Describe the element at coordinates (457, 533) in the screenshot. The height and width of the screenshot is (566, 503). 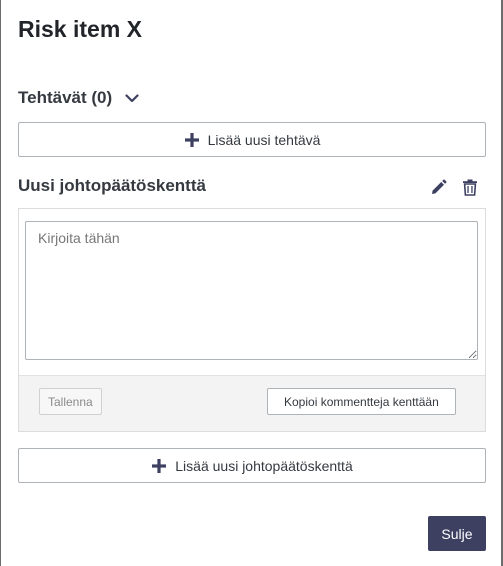
I see `close-button: Sulje` at that location.